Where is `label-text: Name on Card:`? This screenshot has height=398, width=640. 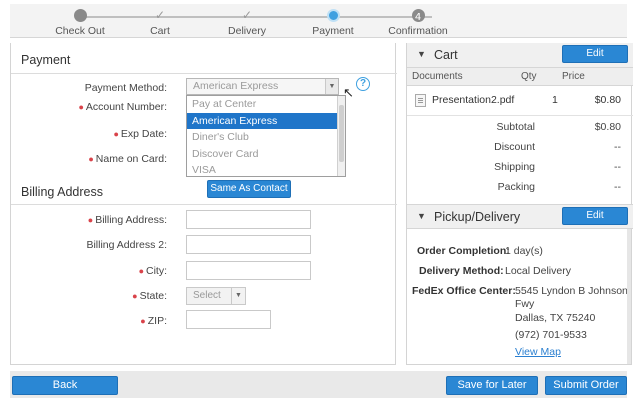
label-text: Name on Card: is located at coordinates (131, 159).